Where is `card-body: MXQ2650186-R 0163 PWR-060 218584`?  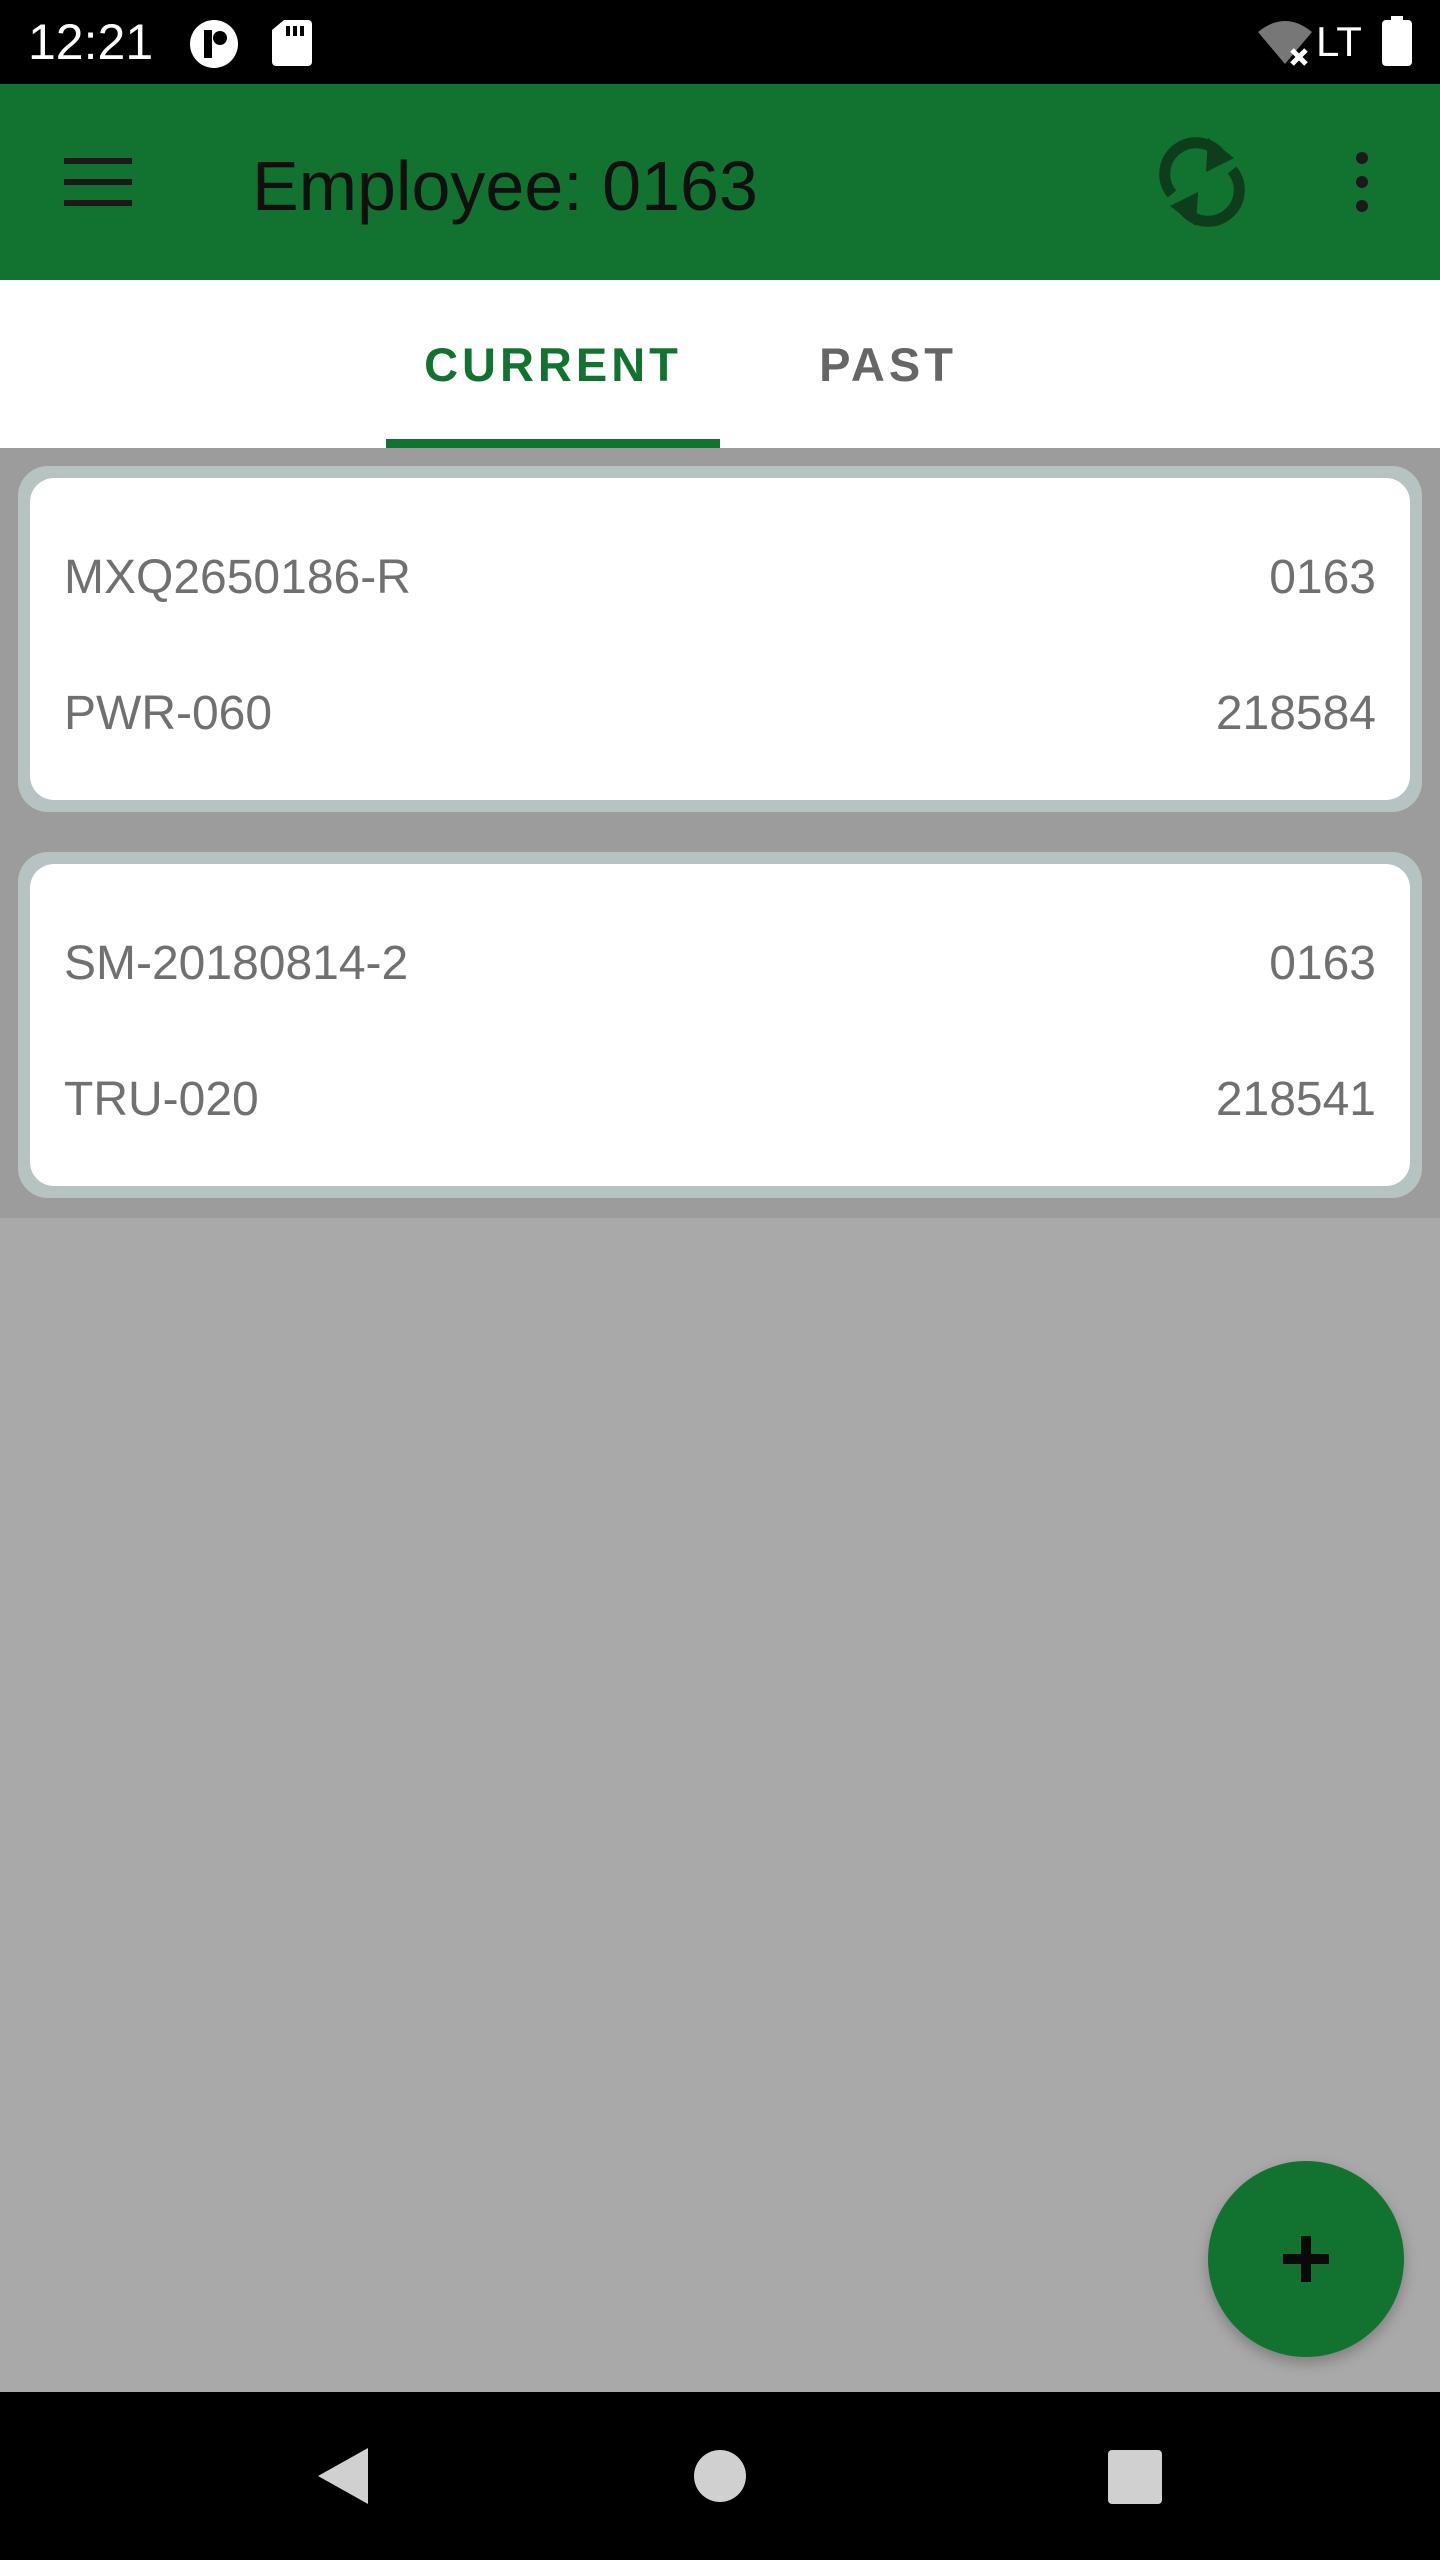
card-body: MXQ2650186-R 0163 PWR-060 218584 is located at coordinates (720, 639).